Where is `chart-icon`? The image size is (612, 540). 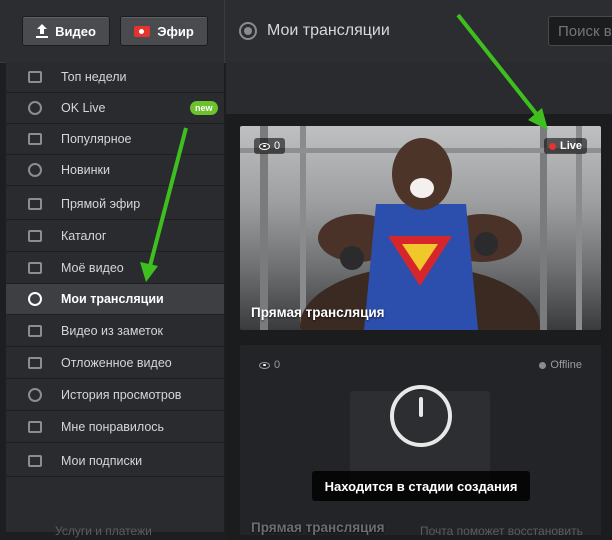
chart-icon is located at coordinates (35, 77).